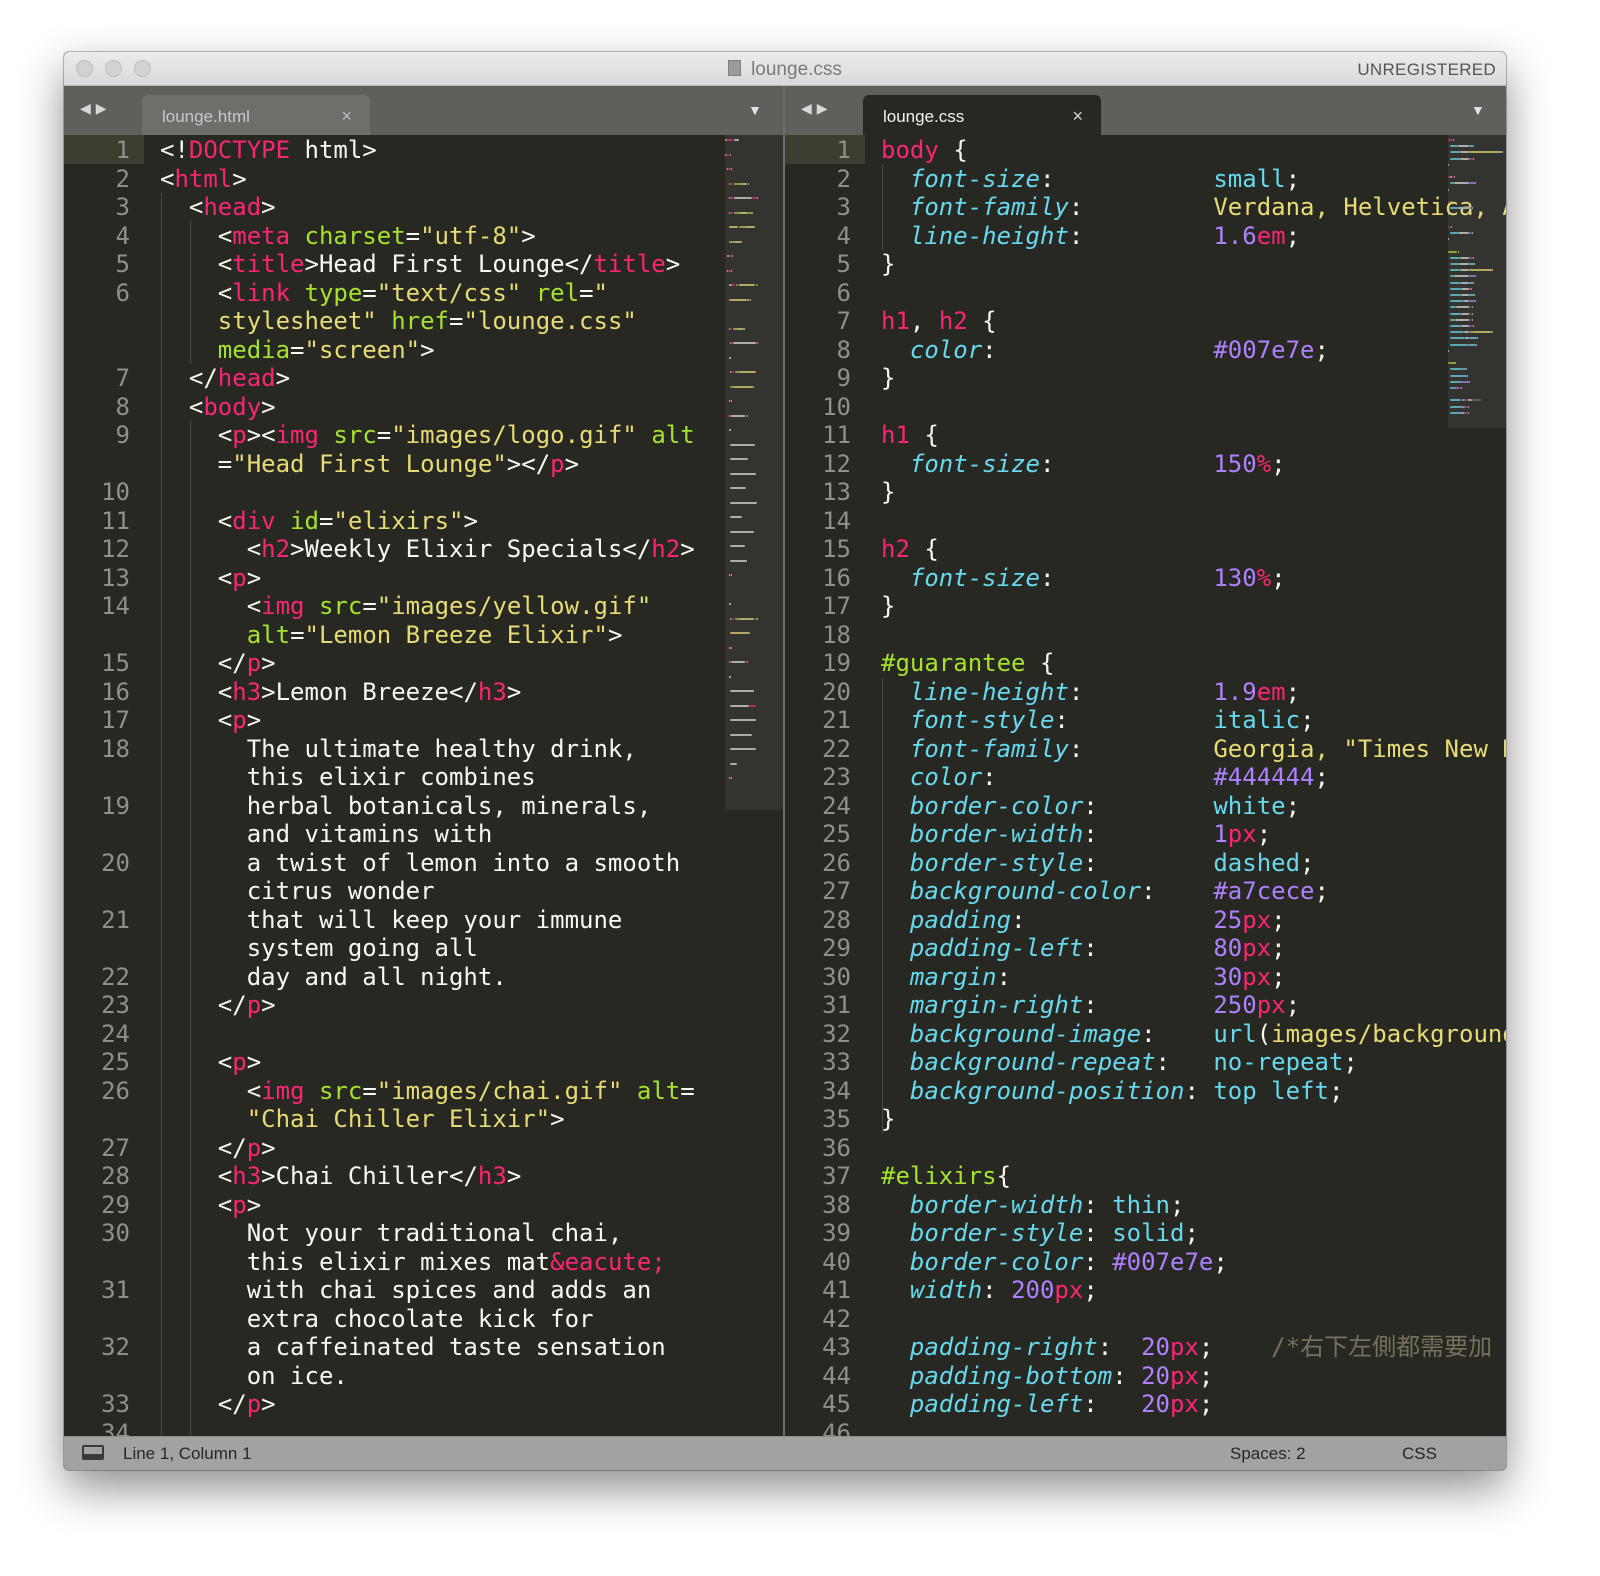 This screenshot has width=1600, height=1576. I want to click on code-line: border-width: thin;, so click(1193, 1205).